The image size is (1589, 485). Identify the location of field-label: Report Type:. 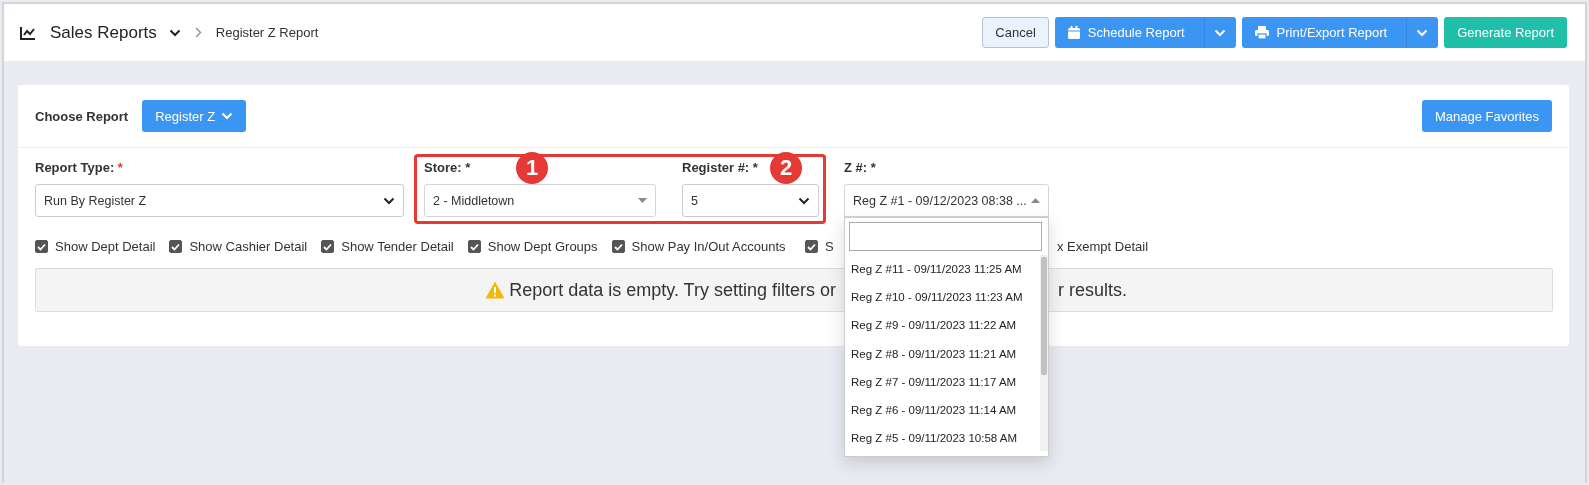
(75, 167).